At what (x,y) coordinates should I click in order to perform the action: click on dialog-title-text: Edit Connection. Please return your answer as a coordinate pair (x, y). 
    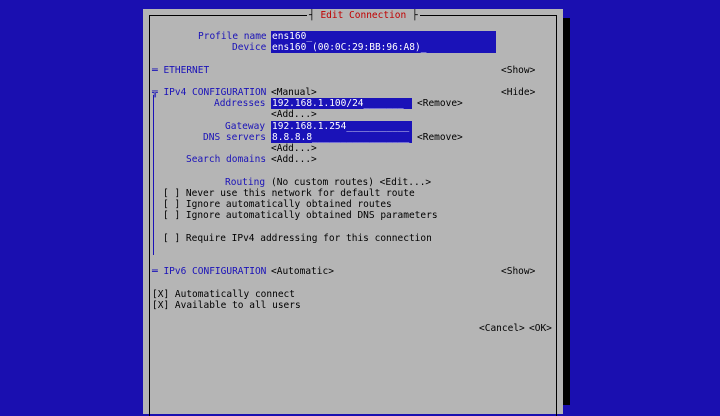
    Looking at the image, I should click on (363, 15).